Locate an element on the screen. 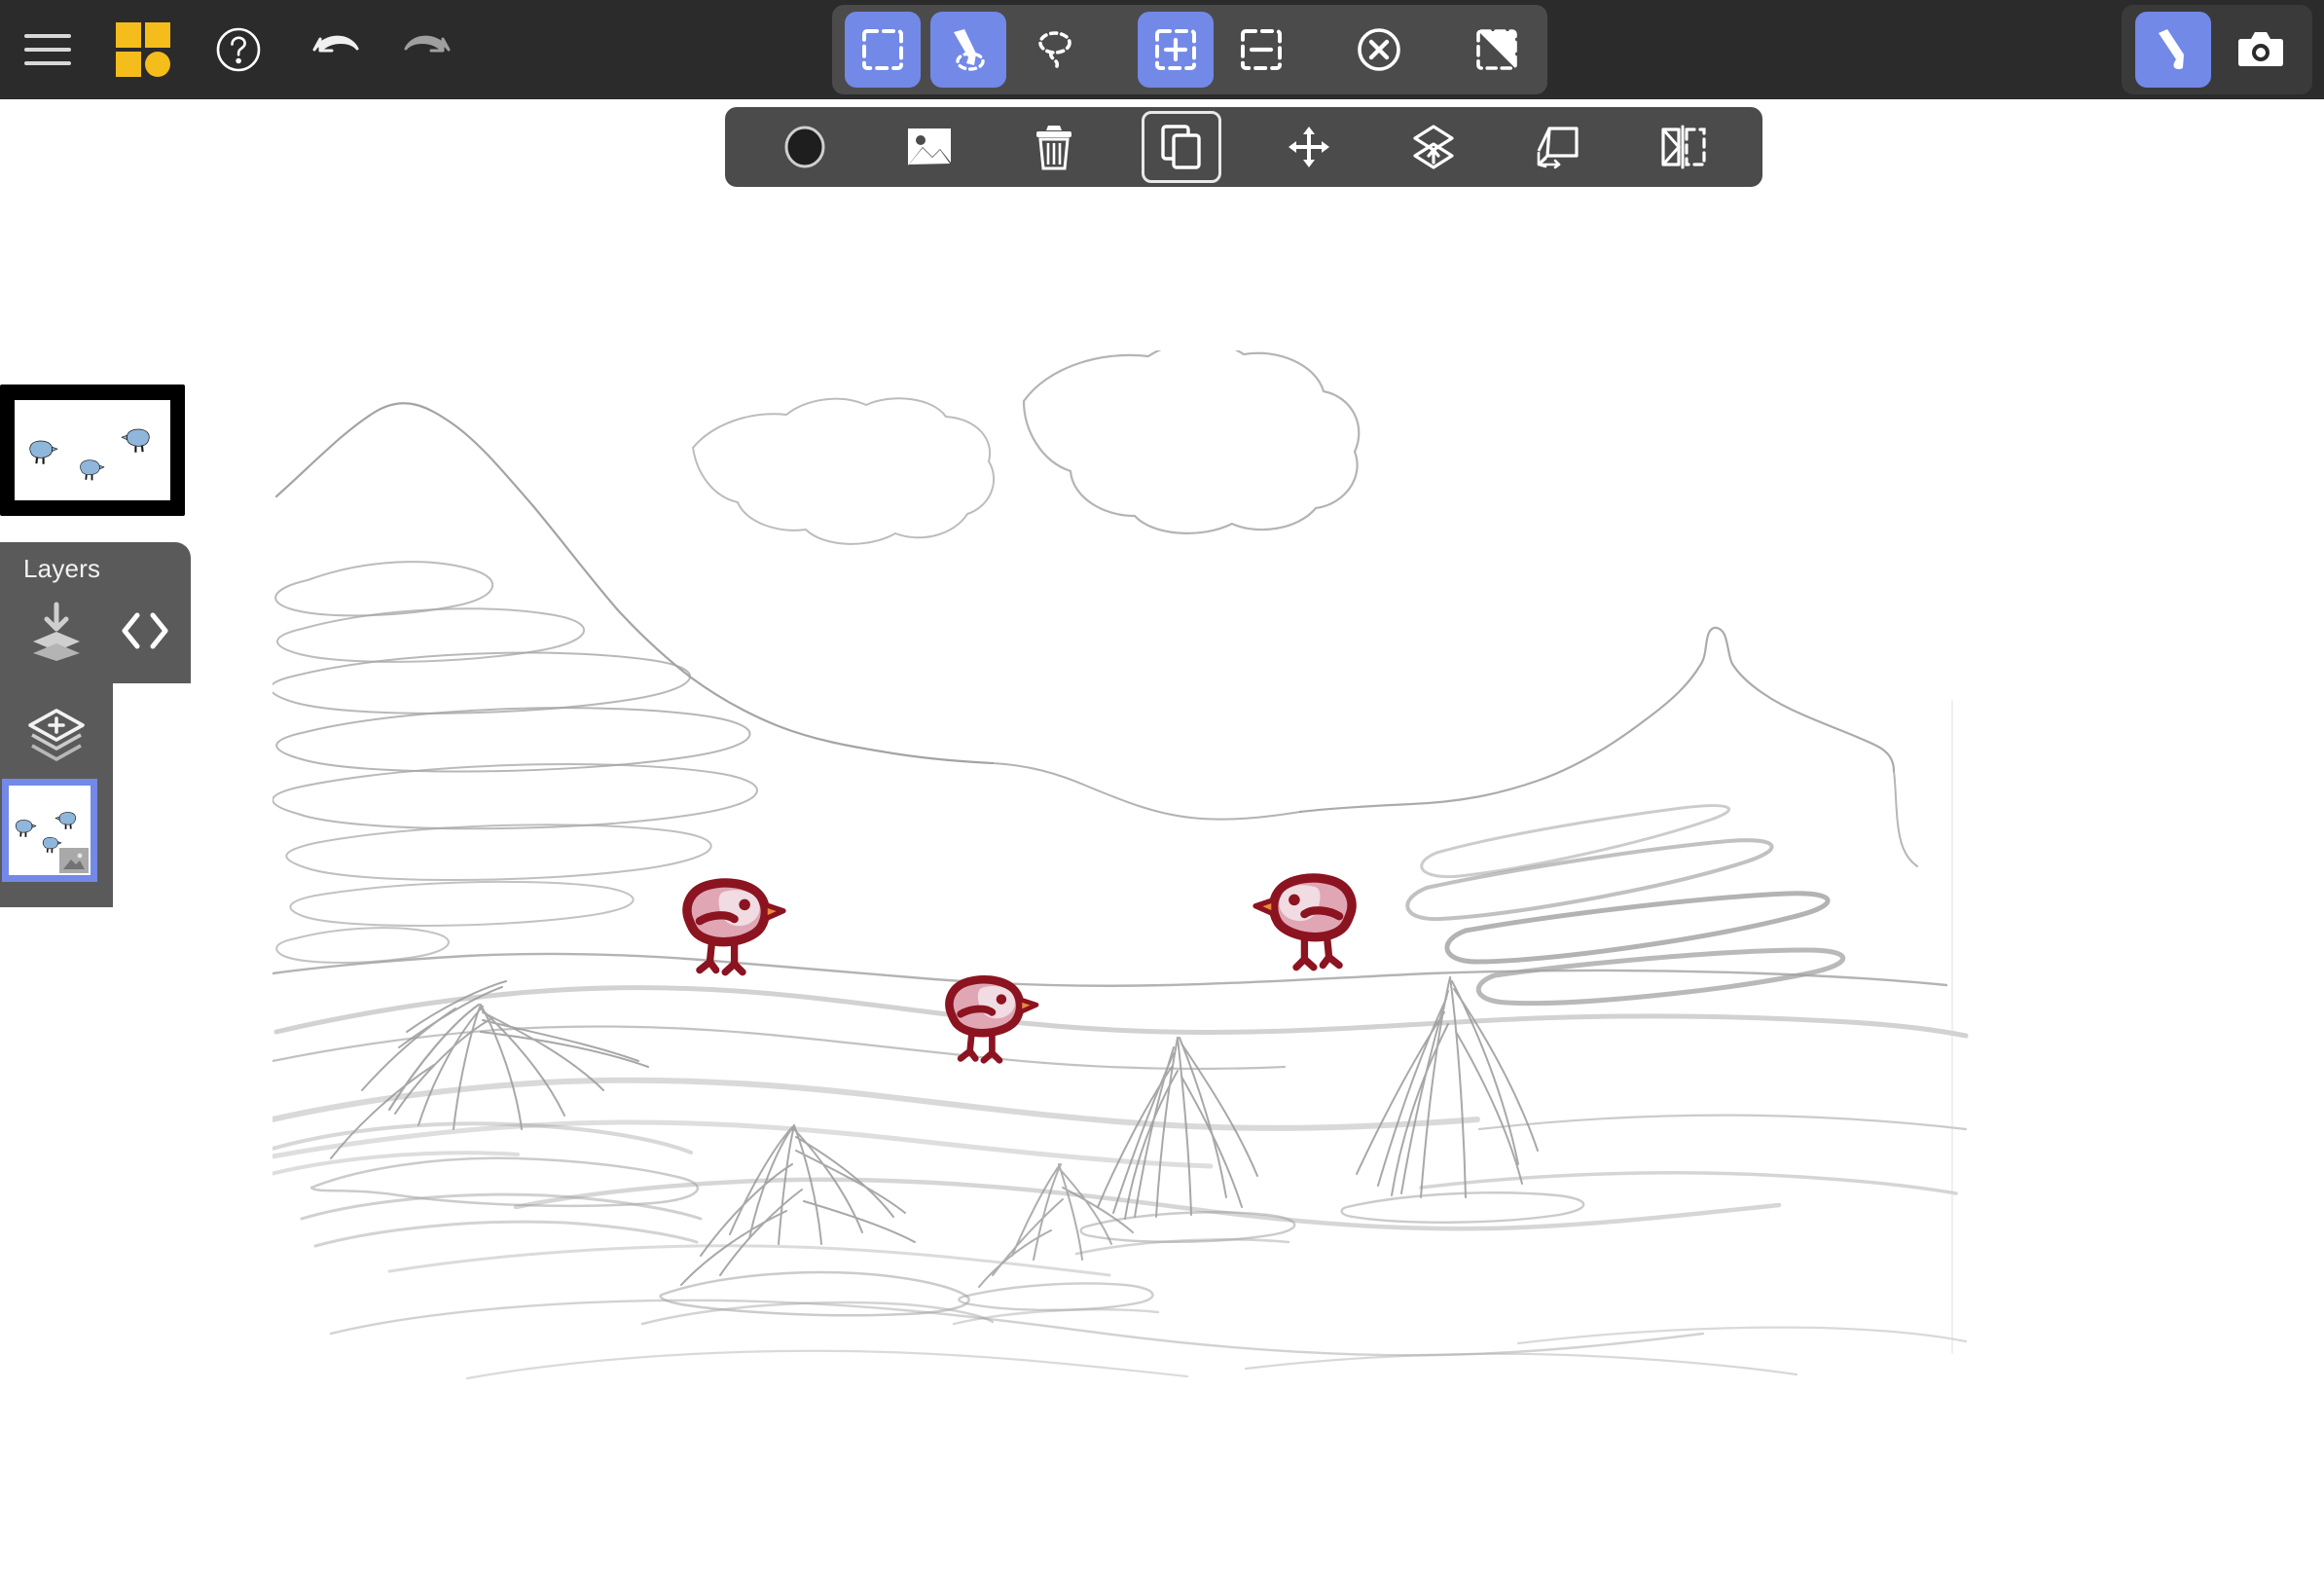  topbar-left-group is located at coordinates (238, 50).